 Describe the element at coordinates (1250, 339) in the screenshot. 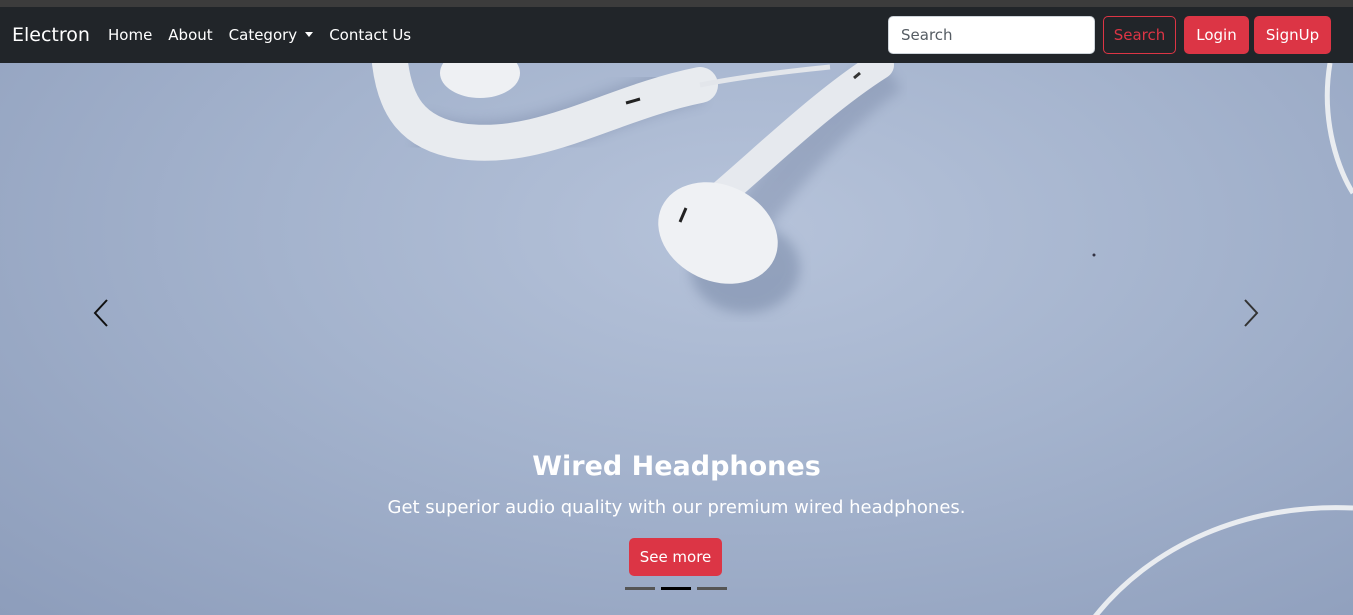

I see `carousel-next-control` at that location.